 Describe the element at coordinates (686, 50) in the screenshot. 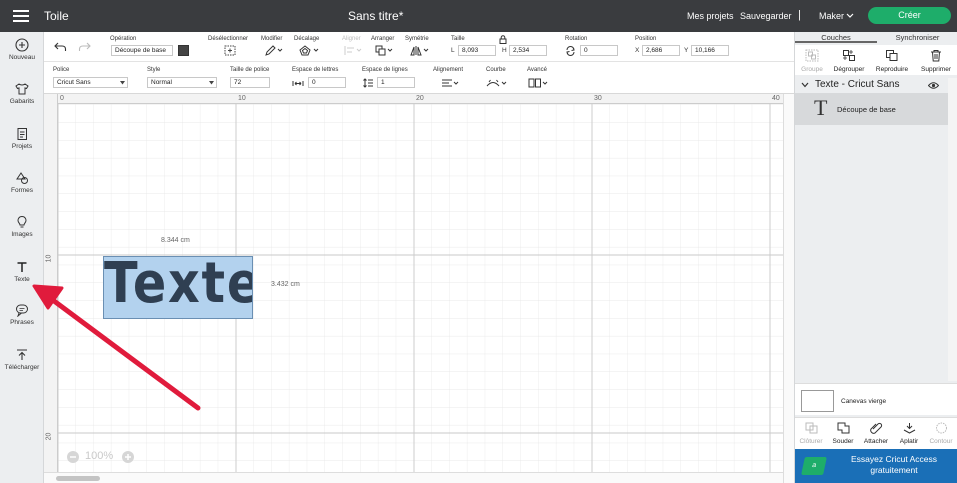

I see `y-label: Y` at that location.